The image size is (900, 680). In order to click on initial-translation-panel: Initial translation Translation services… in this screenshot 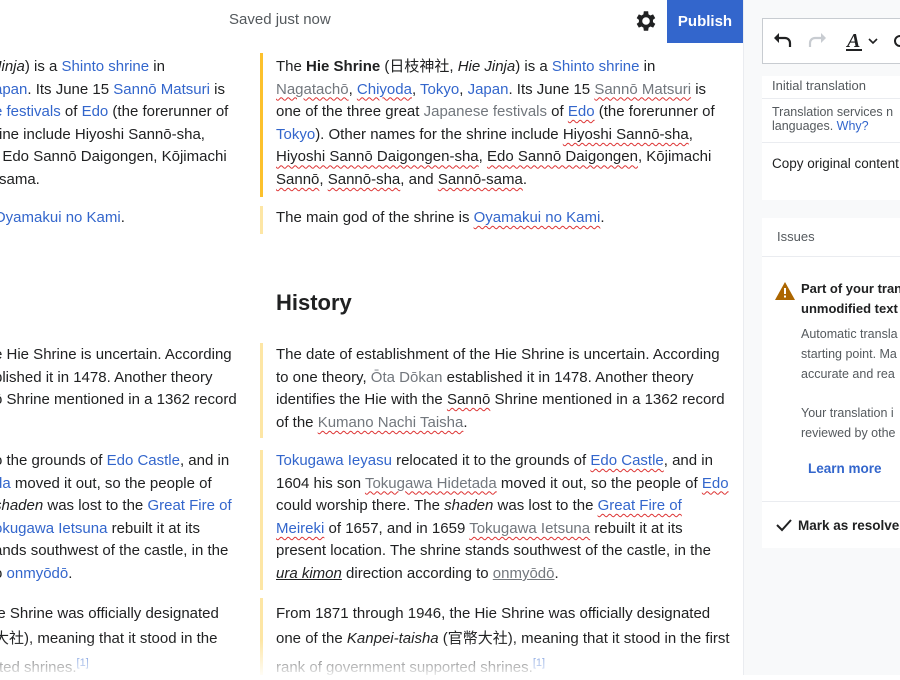, I will do `click(831, 138)`.